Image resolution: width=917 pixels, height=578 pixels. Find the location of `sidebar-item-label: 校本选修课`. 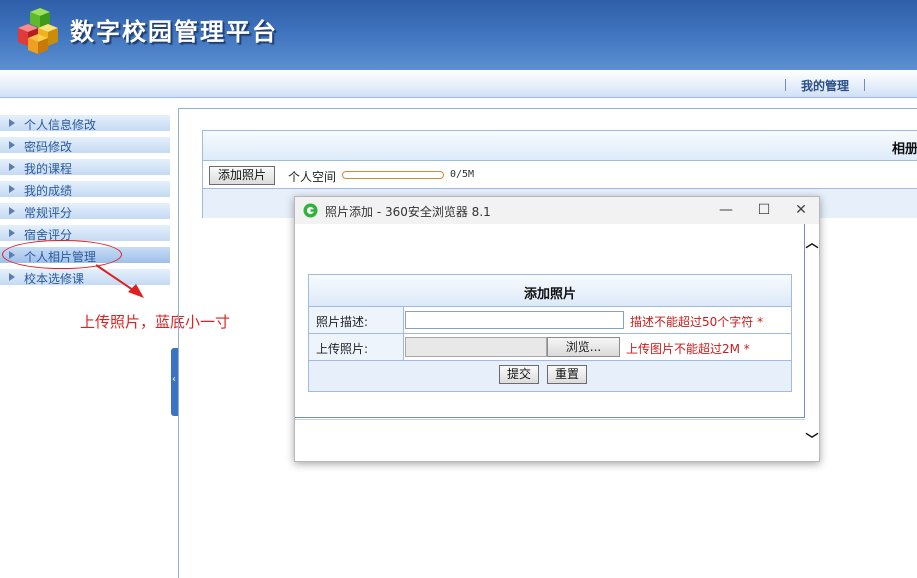

sidebar-item-label: 校本选修课 is located at coordinates (54, 279).